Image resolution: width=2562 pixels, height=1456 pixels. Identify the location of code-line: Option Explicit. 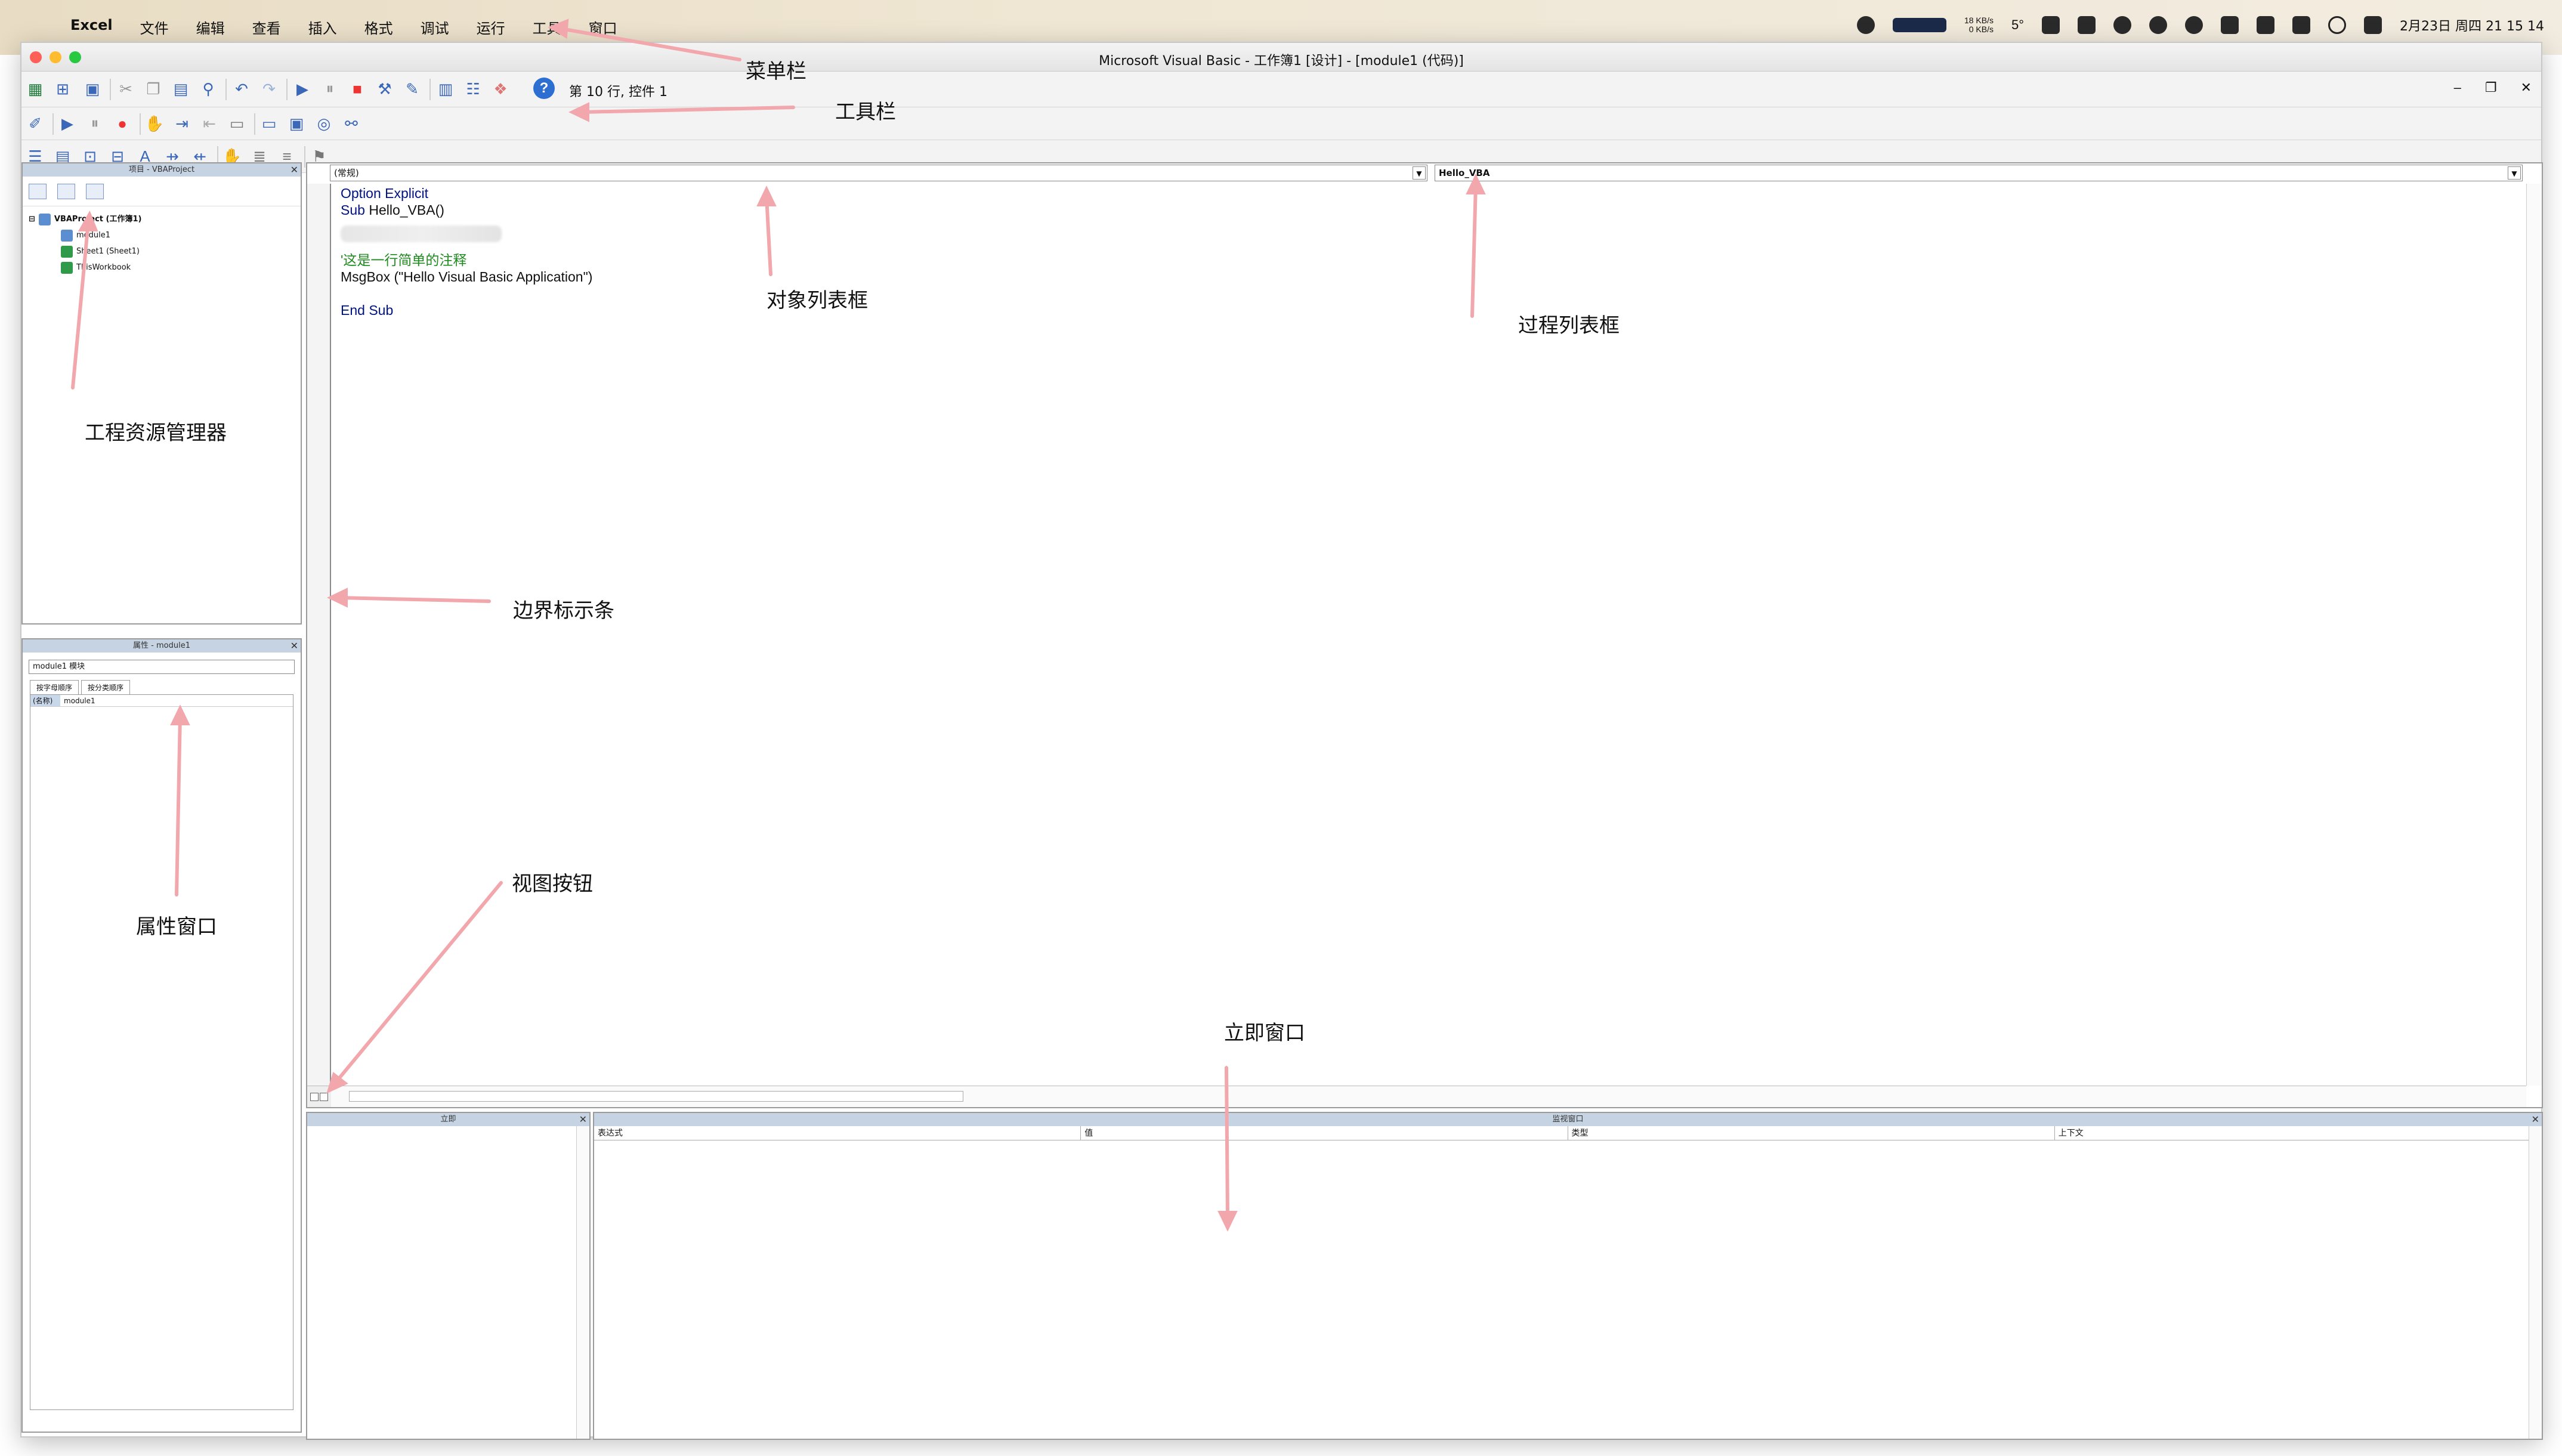
(385, 193).